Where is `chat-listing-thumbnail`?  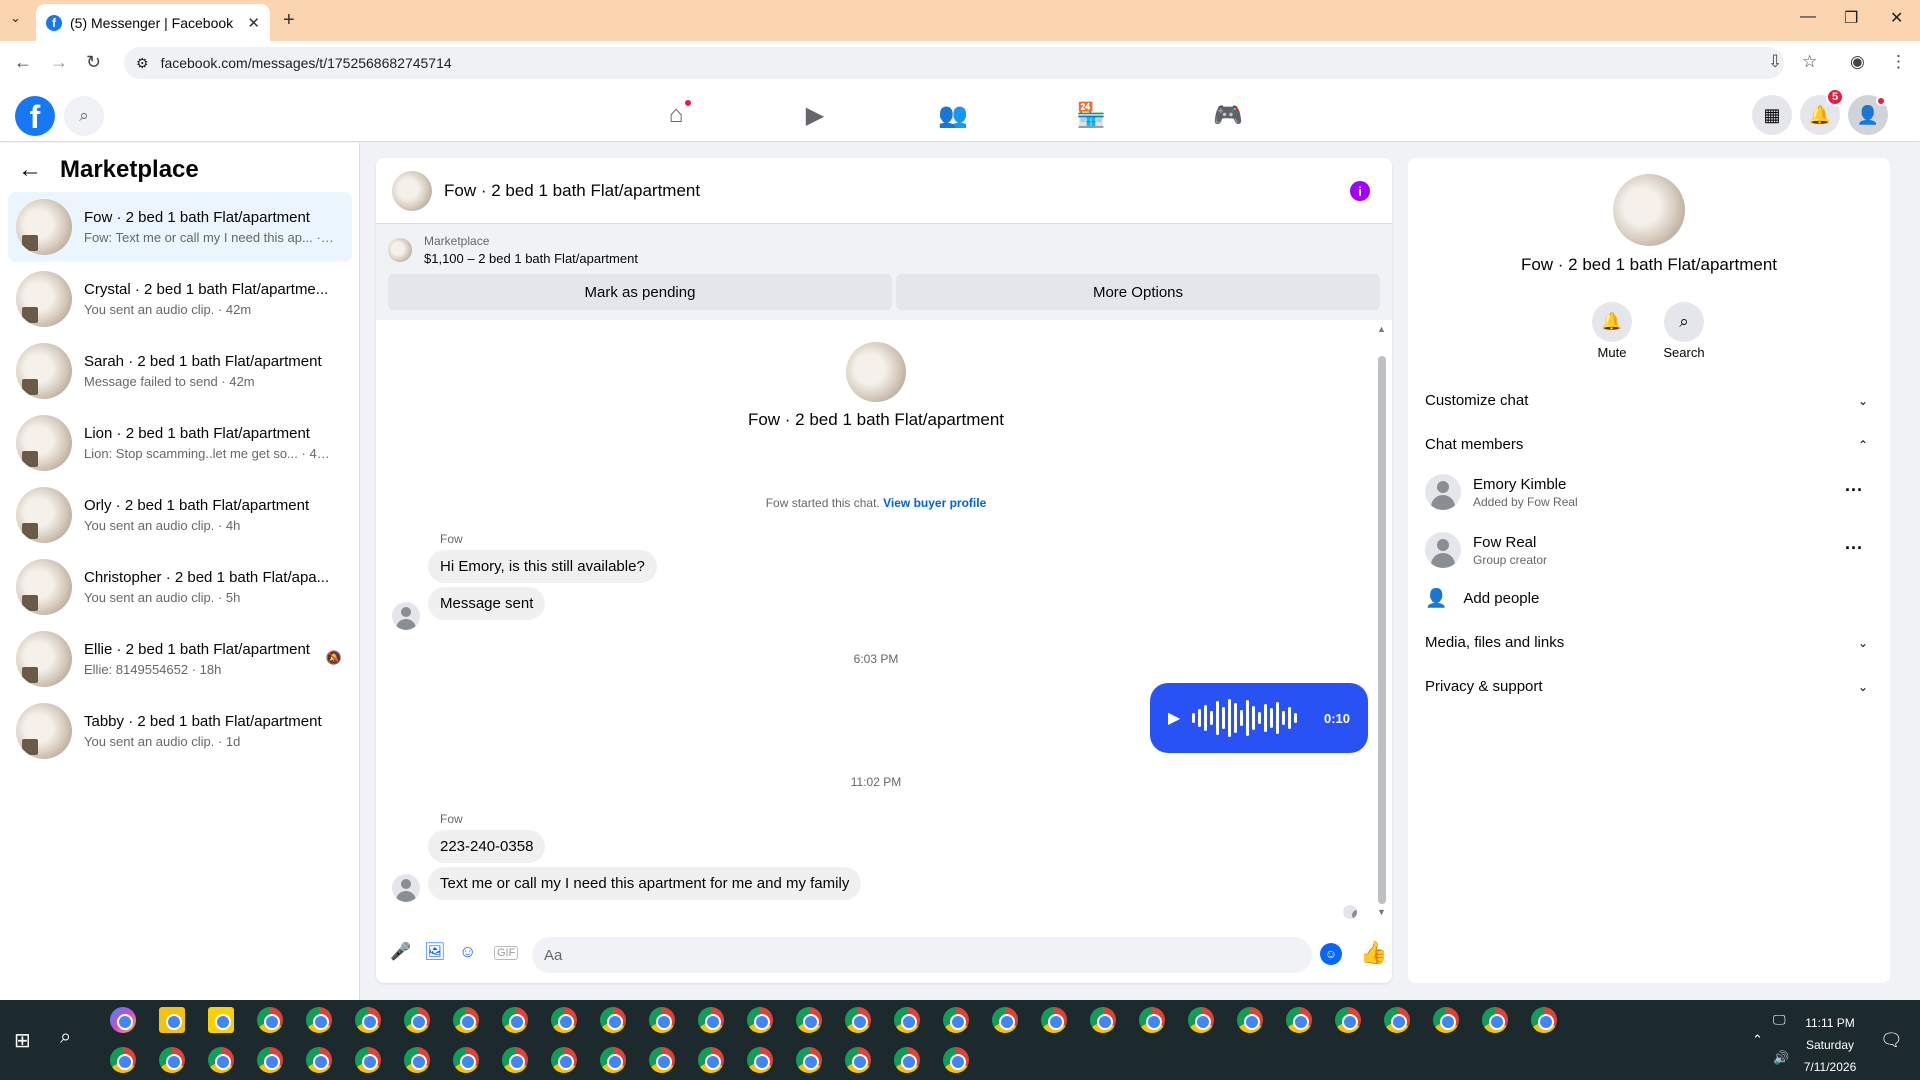 chat-listing-thumbnail is located at coordinates (412, 190).